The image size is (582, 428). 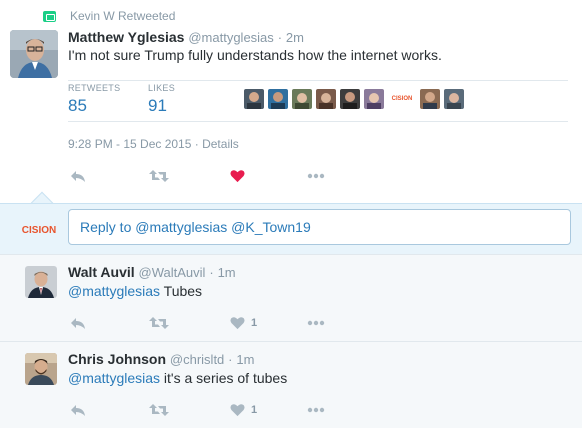 What do you see at coordinates (220, 144) in the screenshot?
I see `details-link: Details` at bounding box center [220, 144].